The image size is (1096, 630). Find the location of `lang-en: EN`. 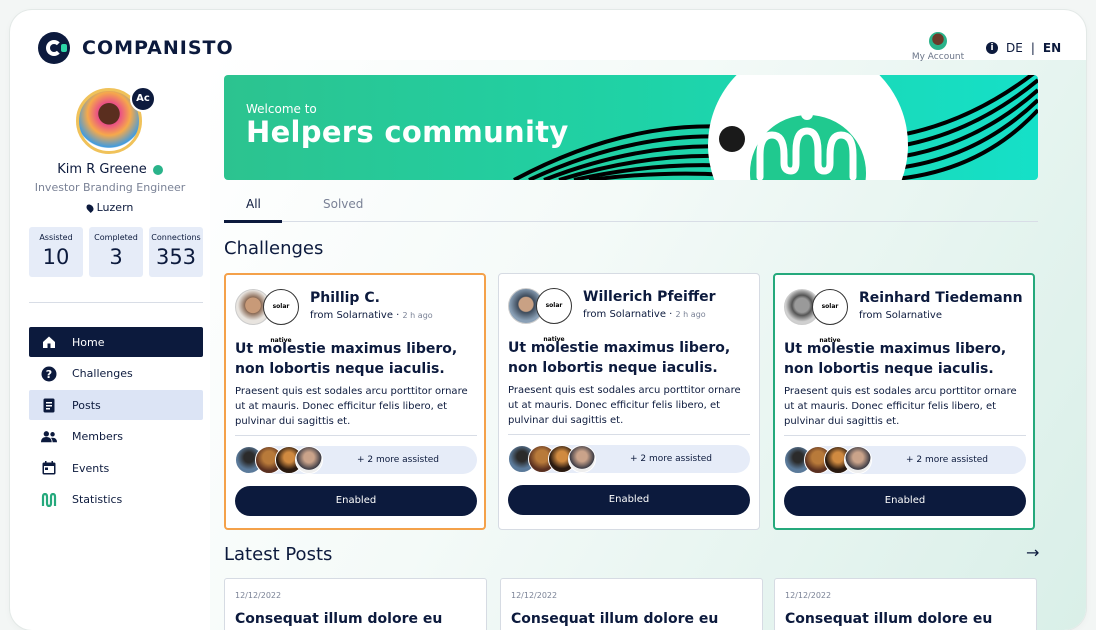

lang-en: EN is located at coordinates (1052, 48).